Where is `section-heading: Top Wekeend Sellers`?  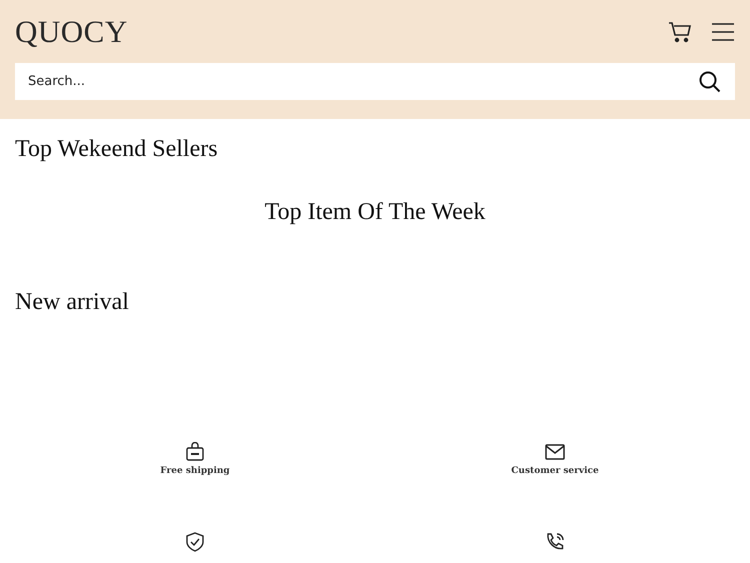
section-heading: Top Wekeend Sellers is located at coordinates (116, 149).